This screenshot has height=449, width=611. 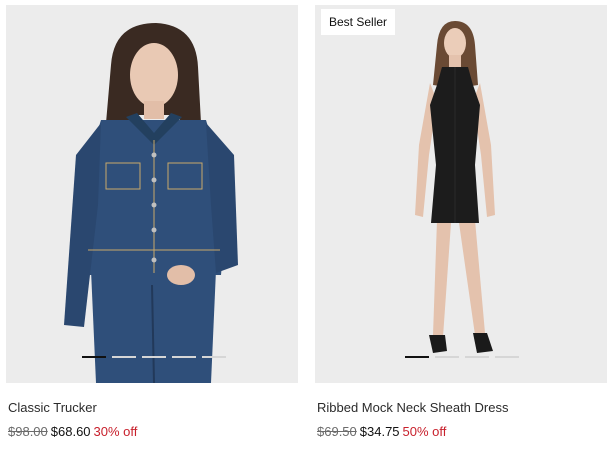 What do you see at coordinates (52, 407) in the screenshot?
I see `product-title: Classic Trucker` at bounding box center [52, 407].